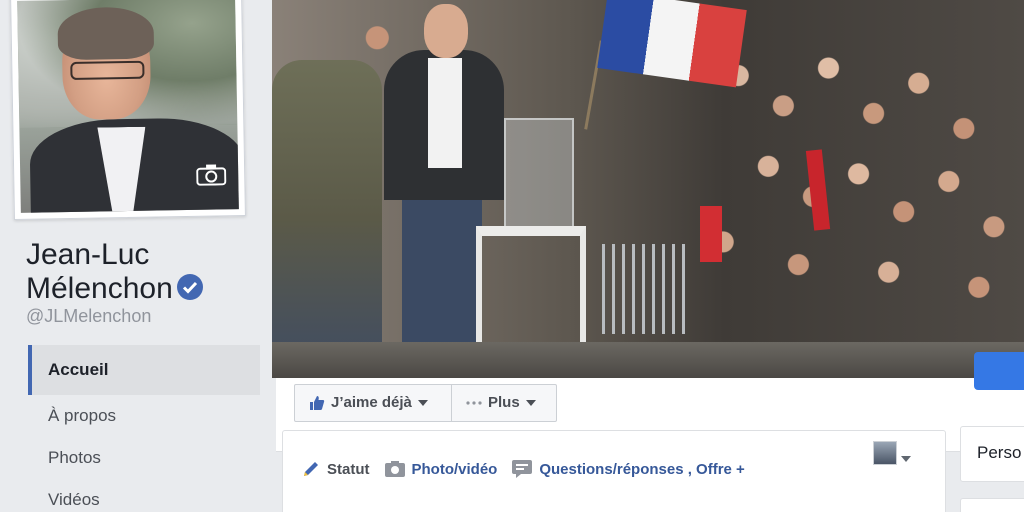 The image size is (1024, 512). I want to click on pencil-icon, so click(311, 469).